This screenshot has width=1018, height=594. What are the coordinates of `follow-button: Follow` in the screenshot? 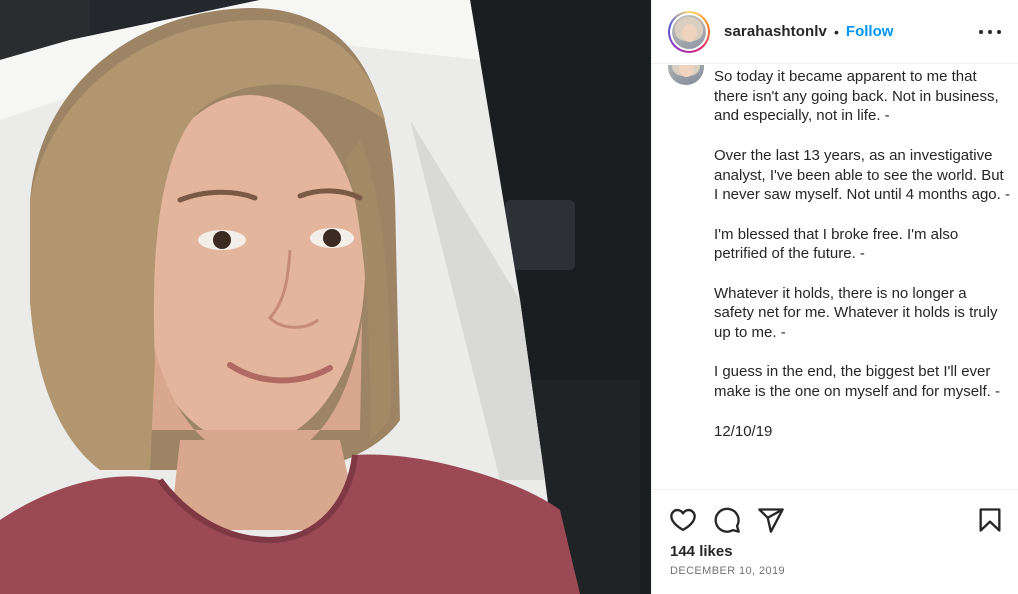 It's located at (870, 31).